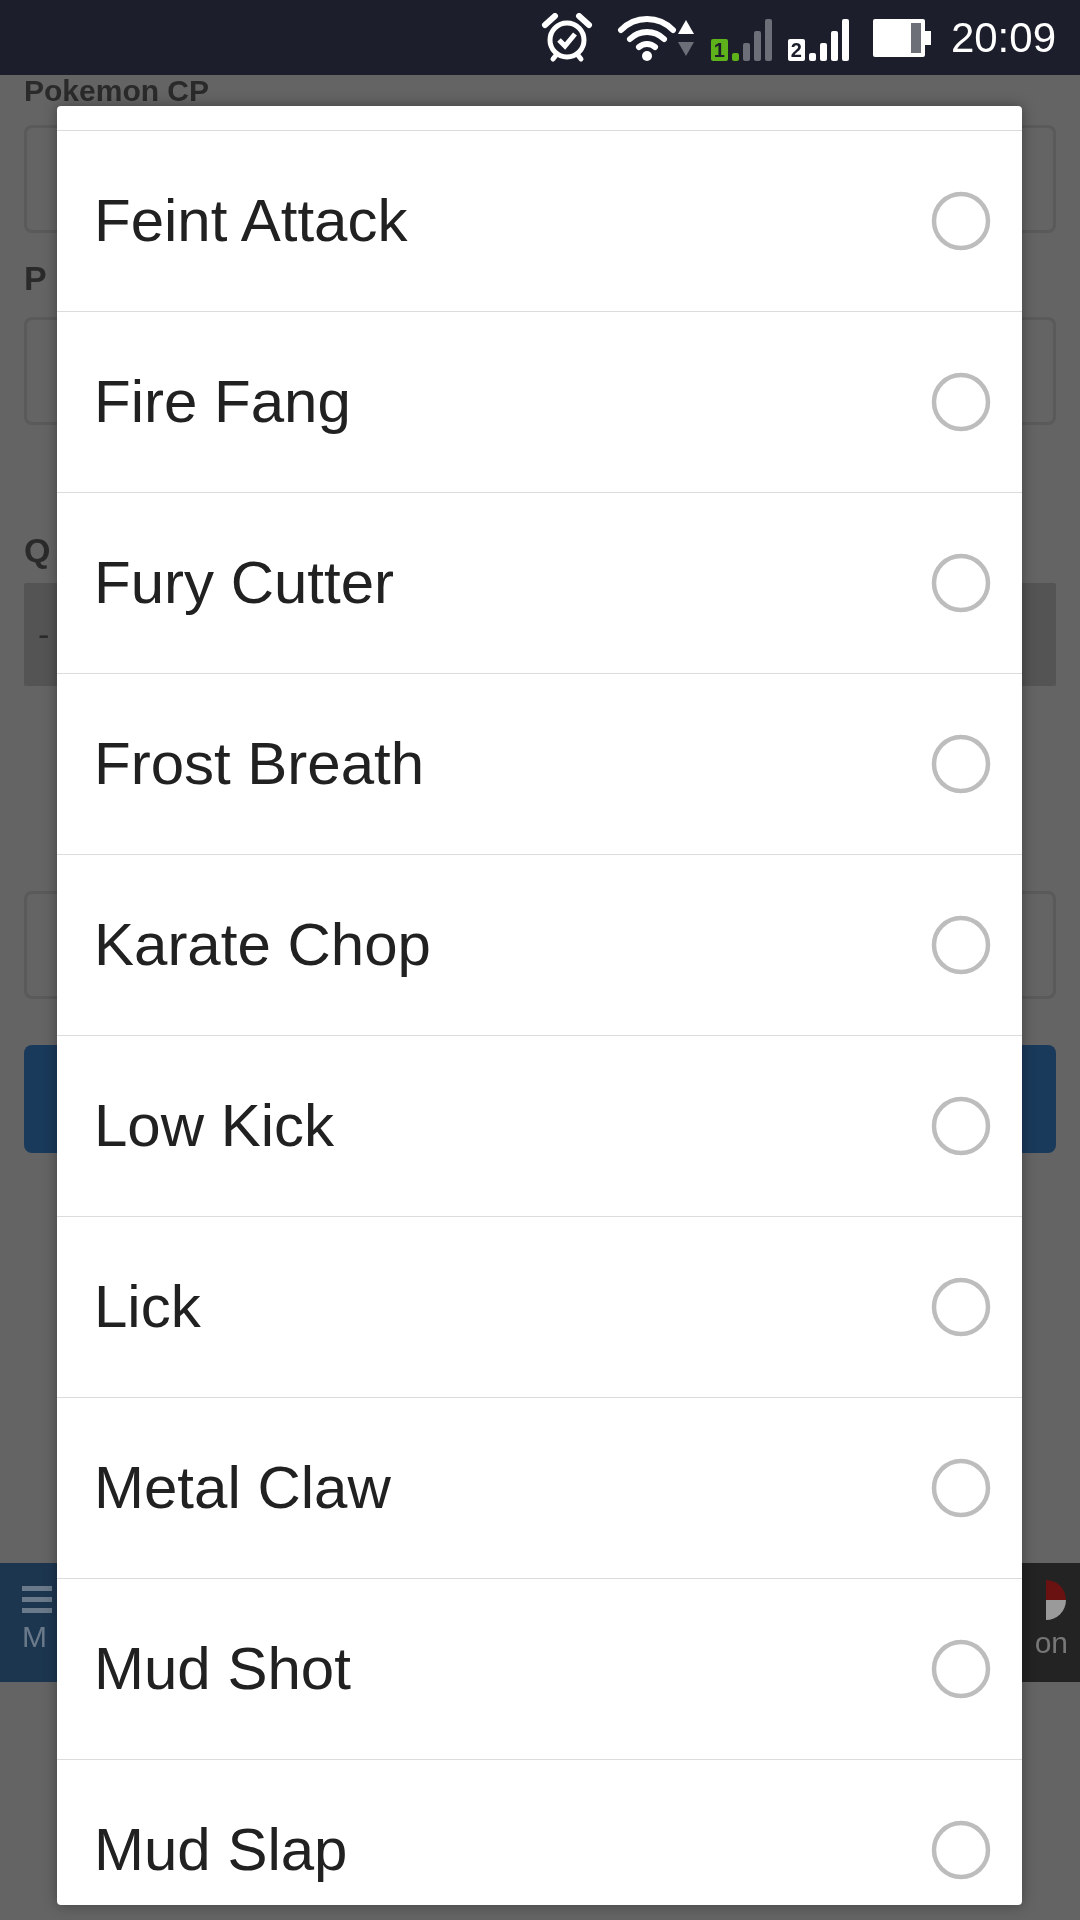 Image resolution: width=1080 pixels, height=1920 pixels. What do you see at coordinates (539, 1668) in the screenshot?
I see `option-row: Mud Shot` at bounding box center [539, 1668].